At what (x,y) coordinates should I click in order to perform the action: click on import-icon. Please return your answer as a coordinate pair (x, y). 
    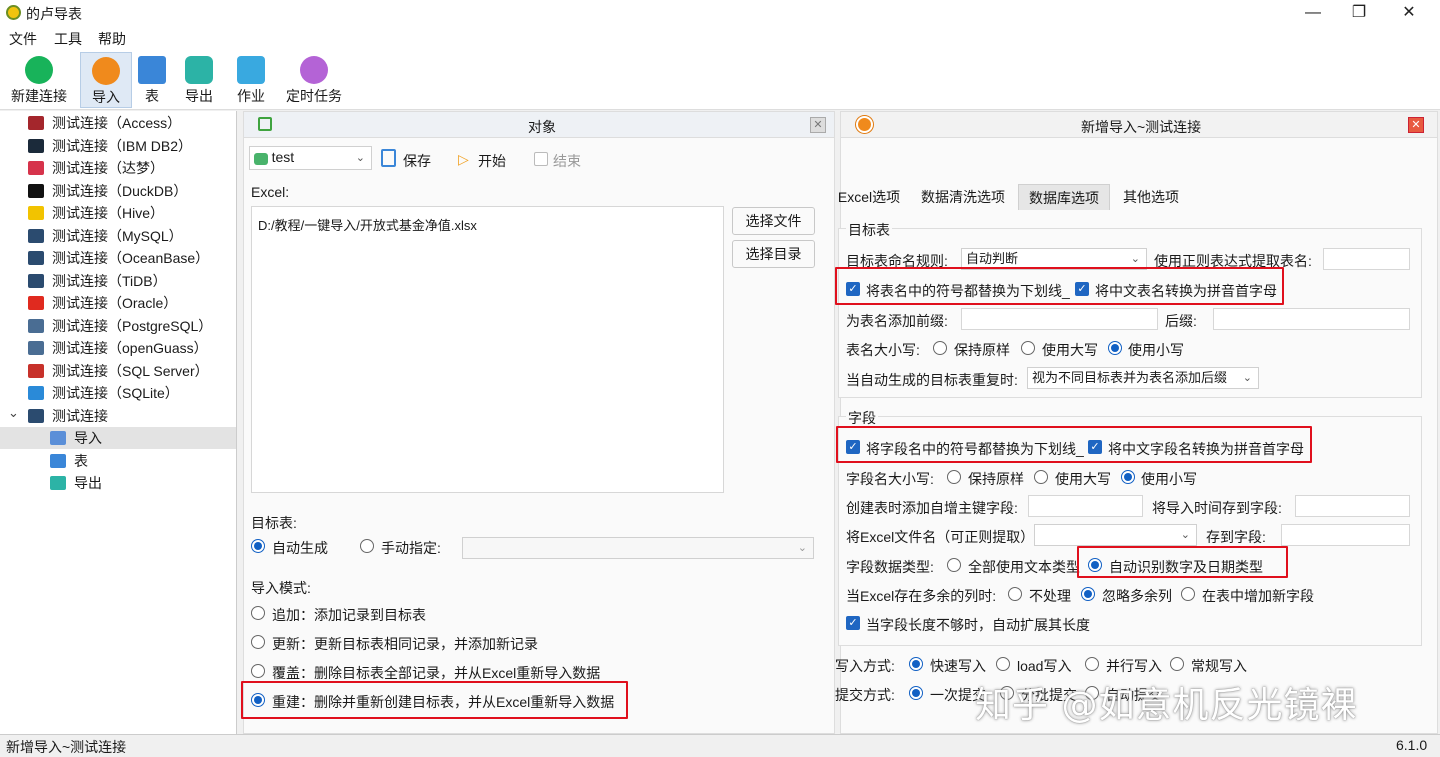
    Looking at the image, I should click on (106, 71).